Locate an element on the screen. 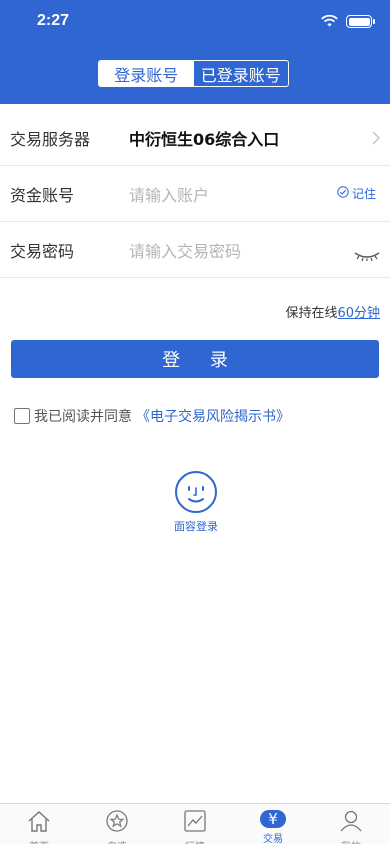 The image size is (390, 844). chevron-right-icon is located at coordinates (376, 139).